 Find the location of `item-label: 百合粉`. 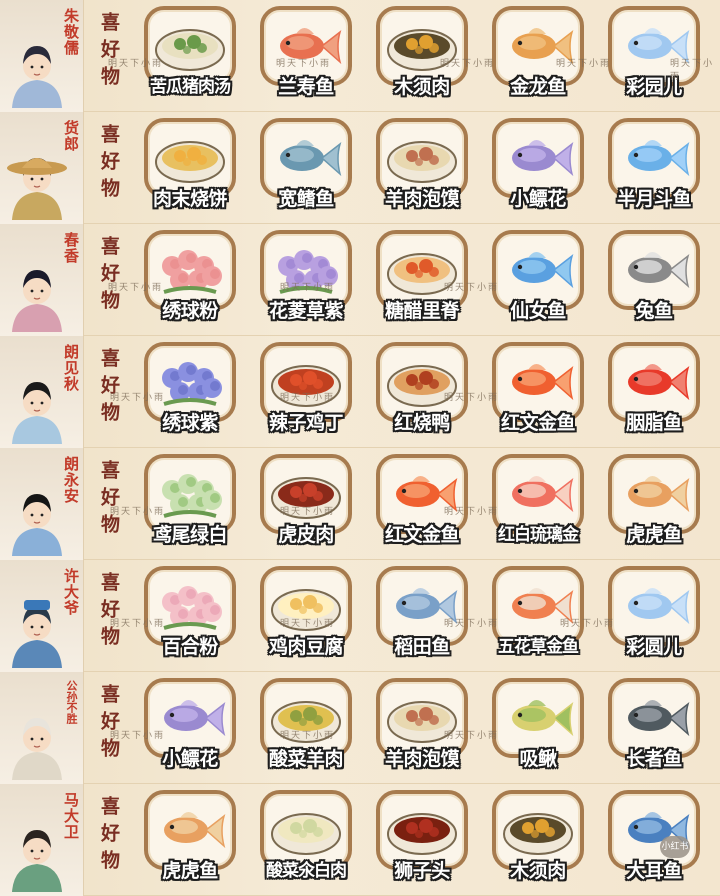

item-label: 百合粉 is located at coordinates (190, 647).